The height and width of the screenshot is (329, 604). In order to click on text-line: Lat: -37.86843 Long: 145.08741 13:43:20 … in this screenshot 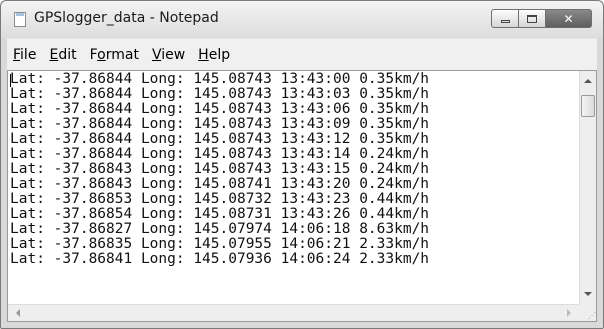, I will do `click(220, 184)`.